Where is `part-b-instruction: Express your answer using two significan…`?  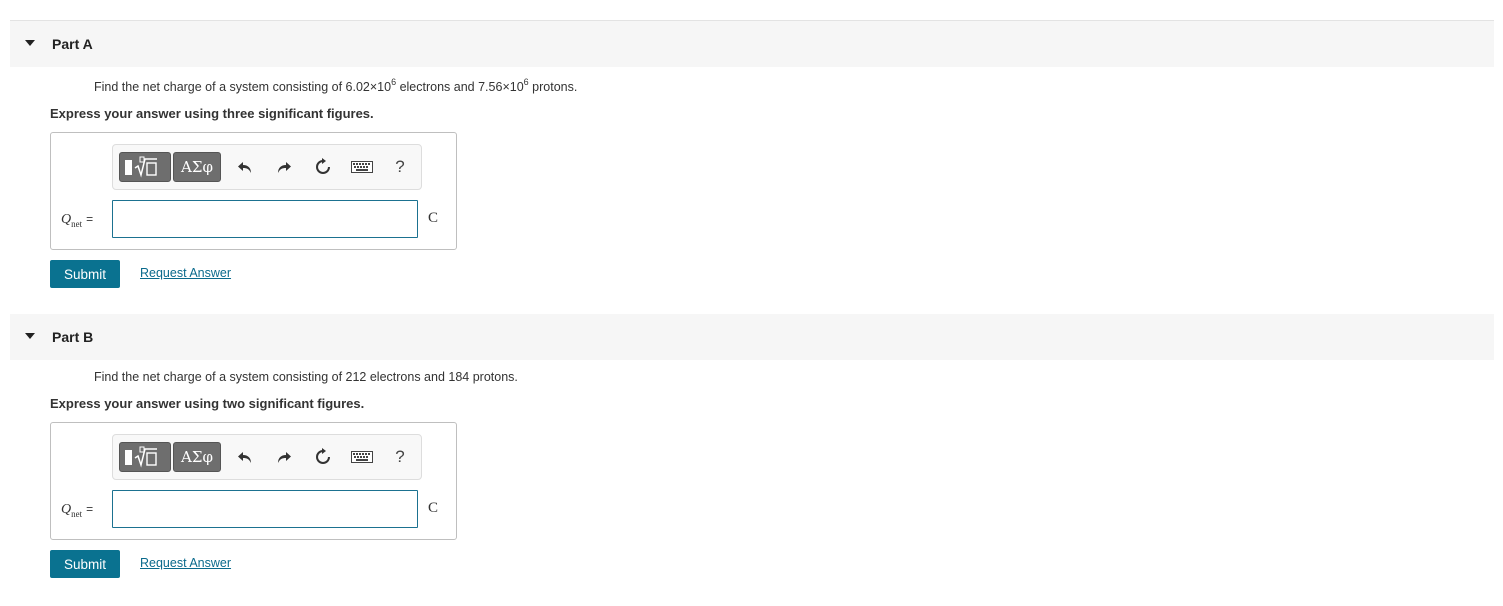 part-b-instruction: Express your answer using two significan… is located at coordinates (207, 403).